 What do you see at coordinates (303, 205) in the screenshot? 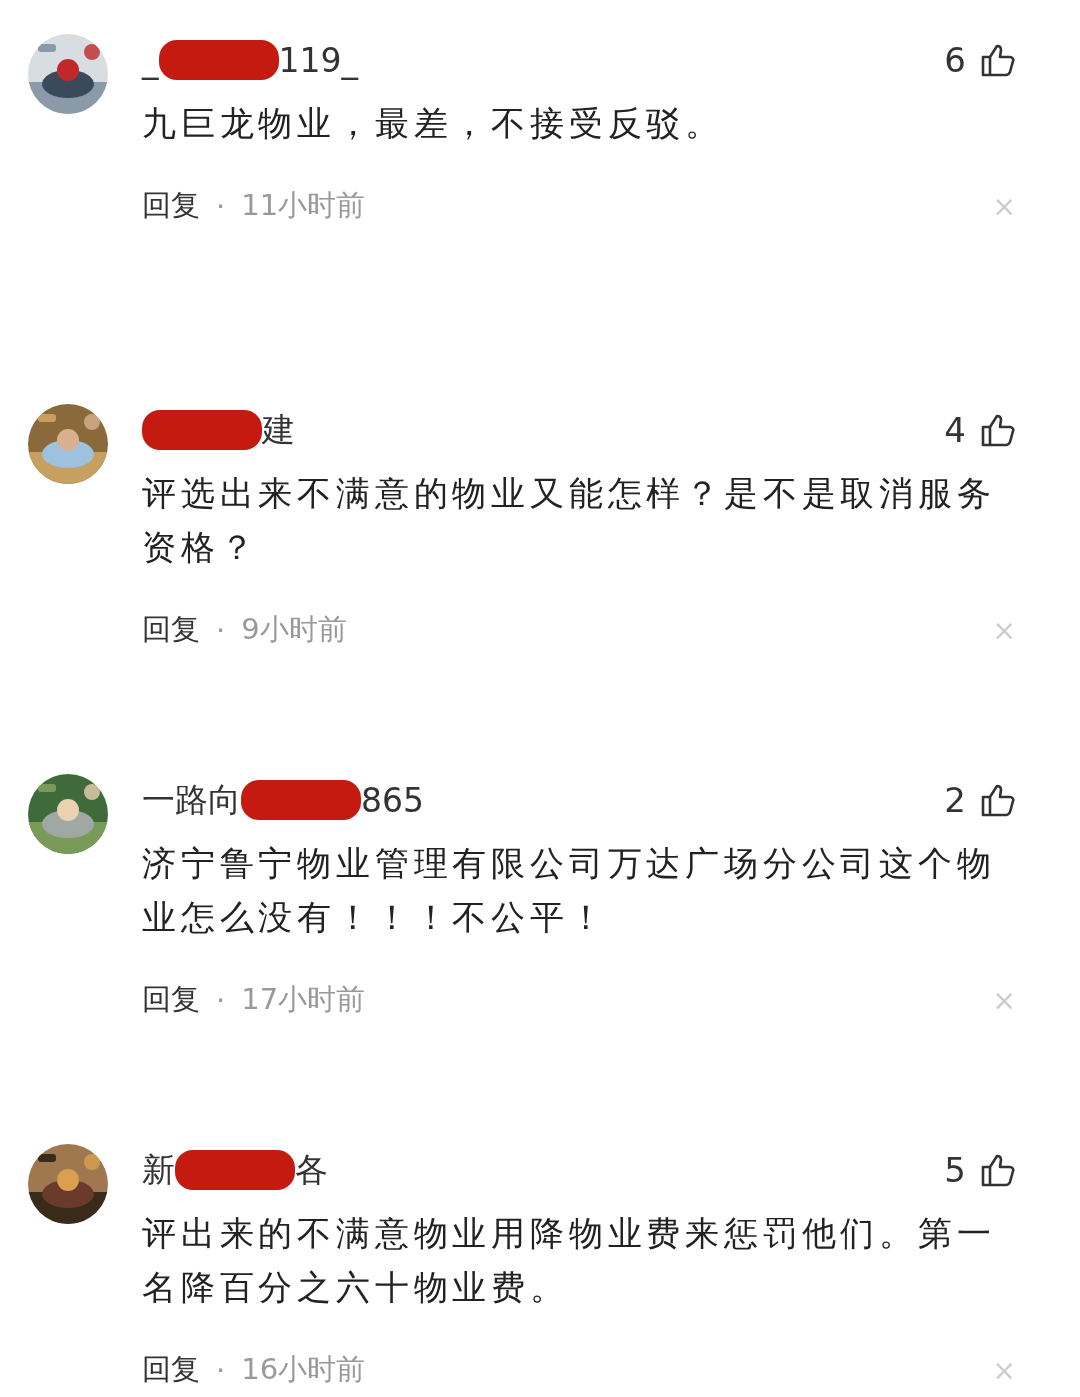
I see `timestamp: 11小时前` at bounding box center [303, 205].